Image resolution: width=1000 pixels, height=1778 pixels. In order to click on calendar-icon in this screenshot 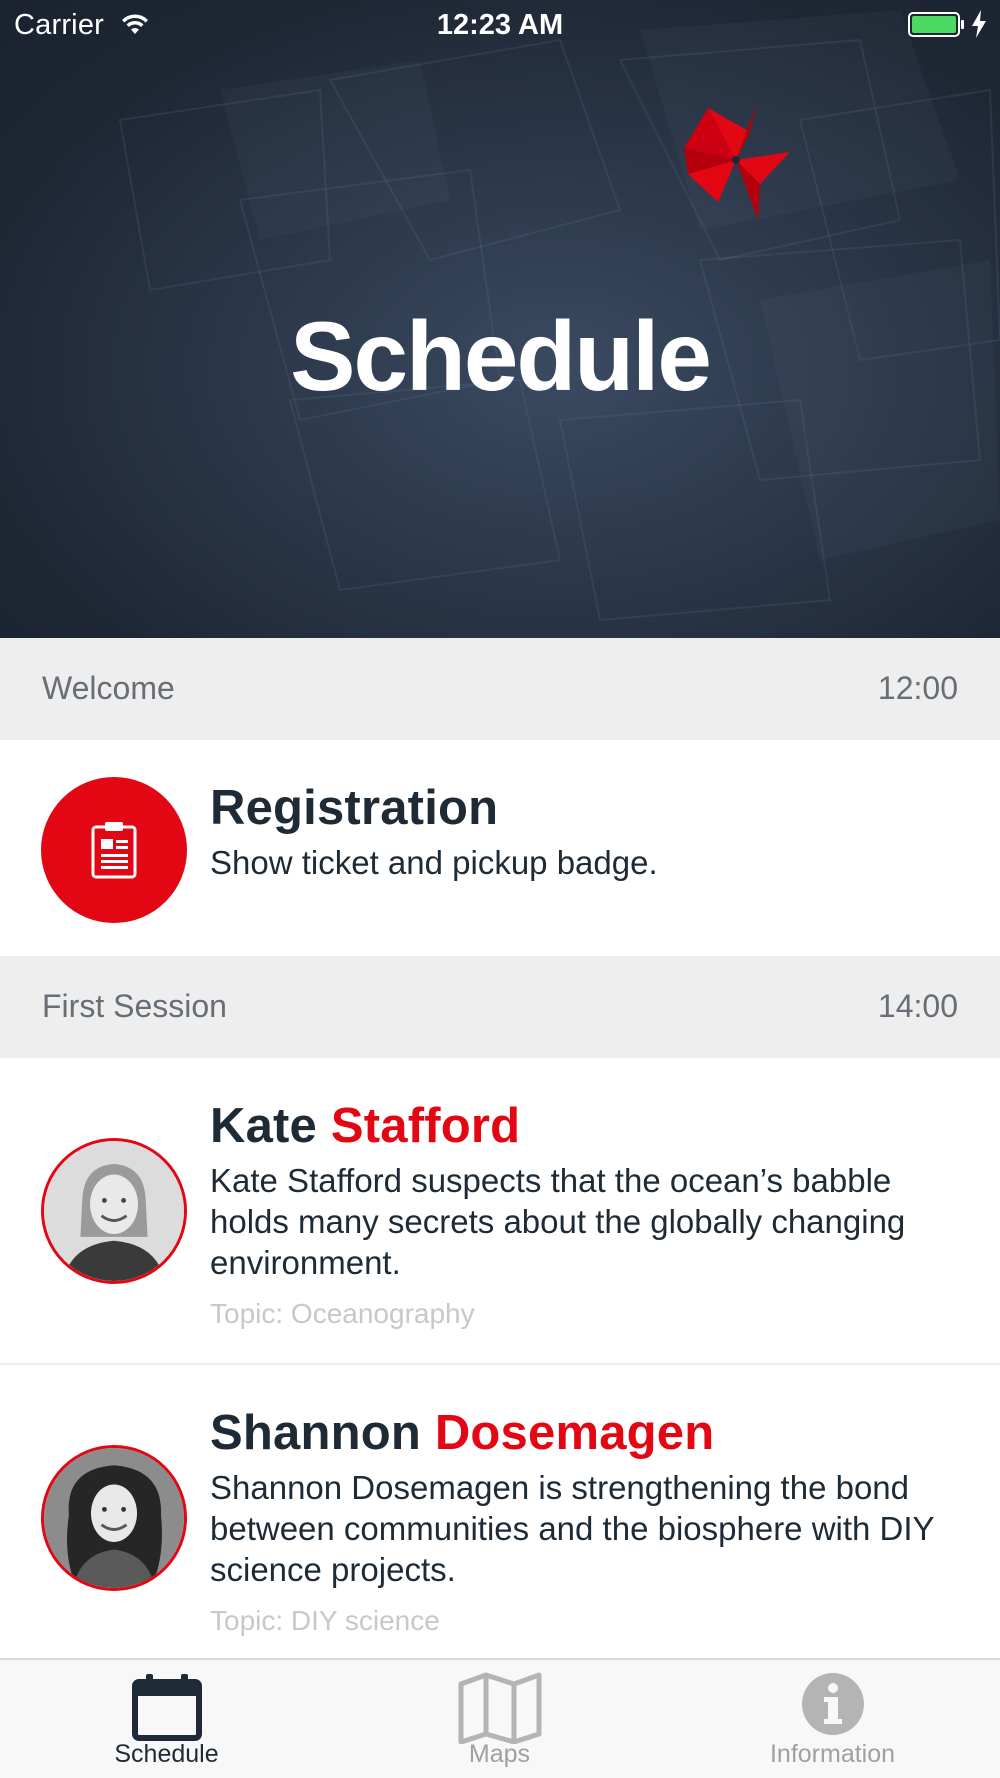, I will do `click(166, 1707)`.